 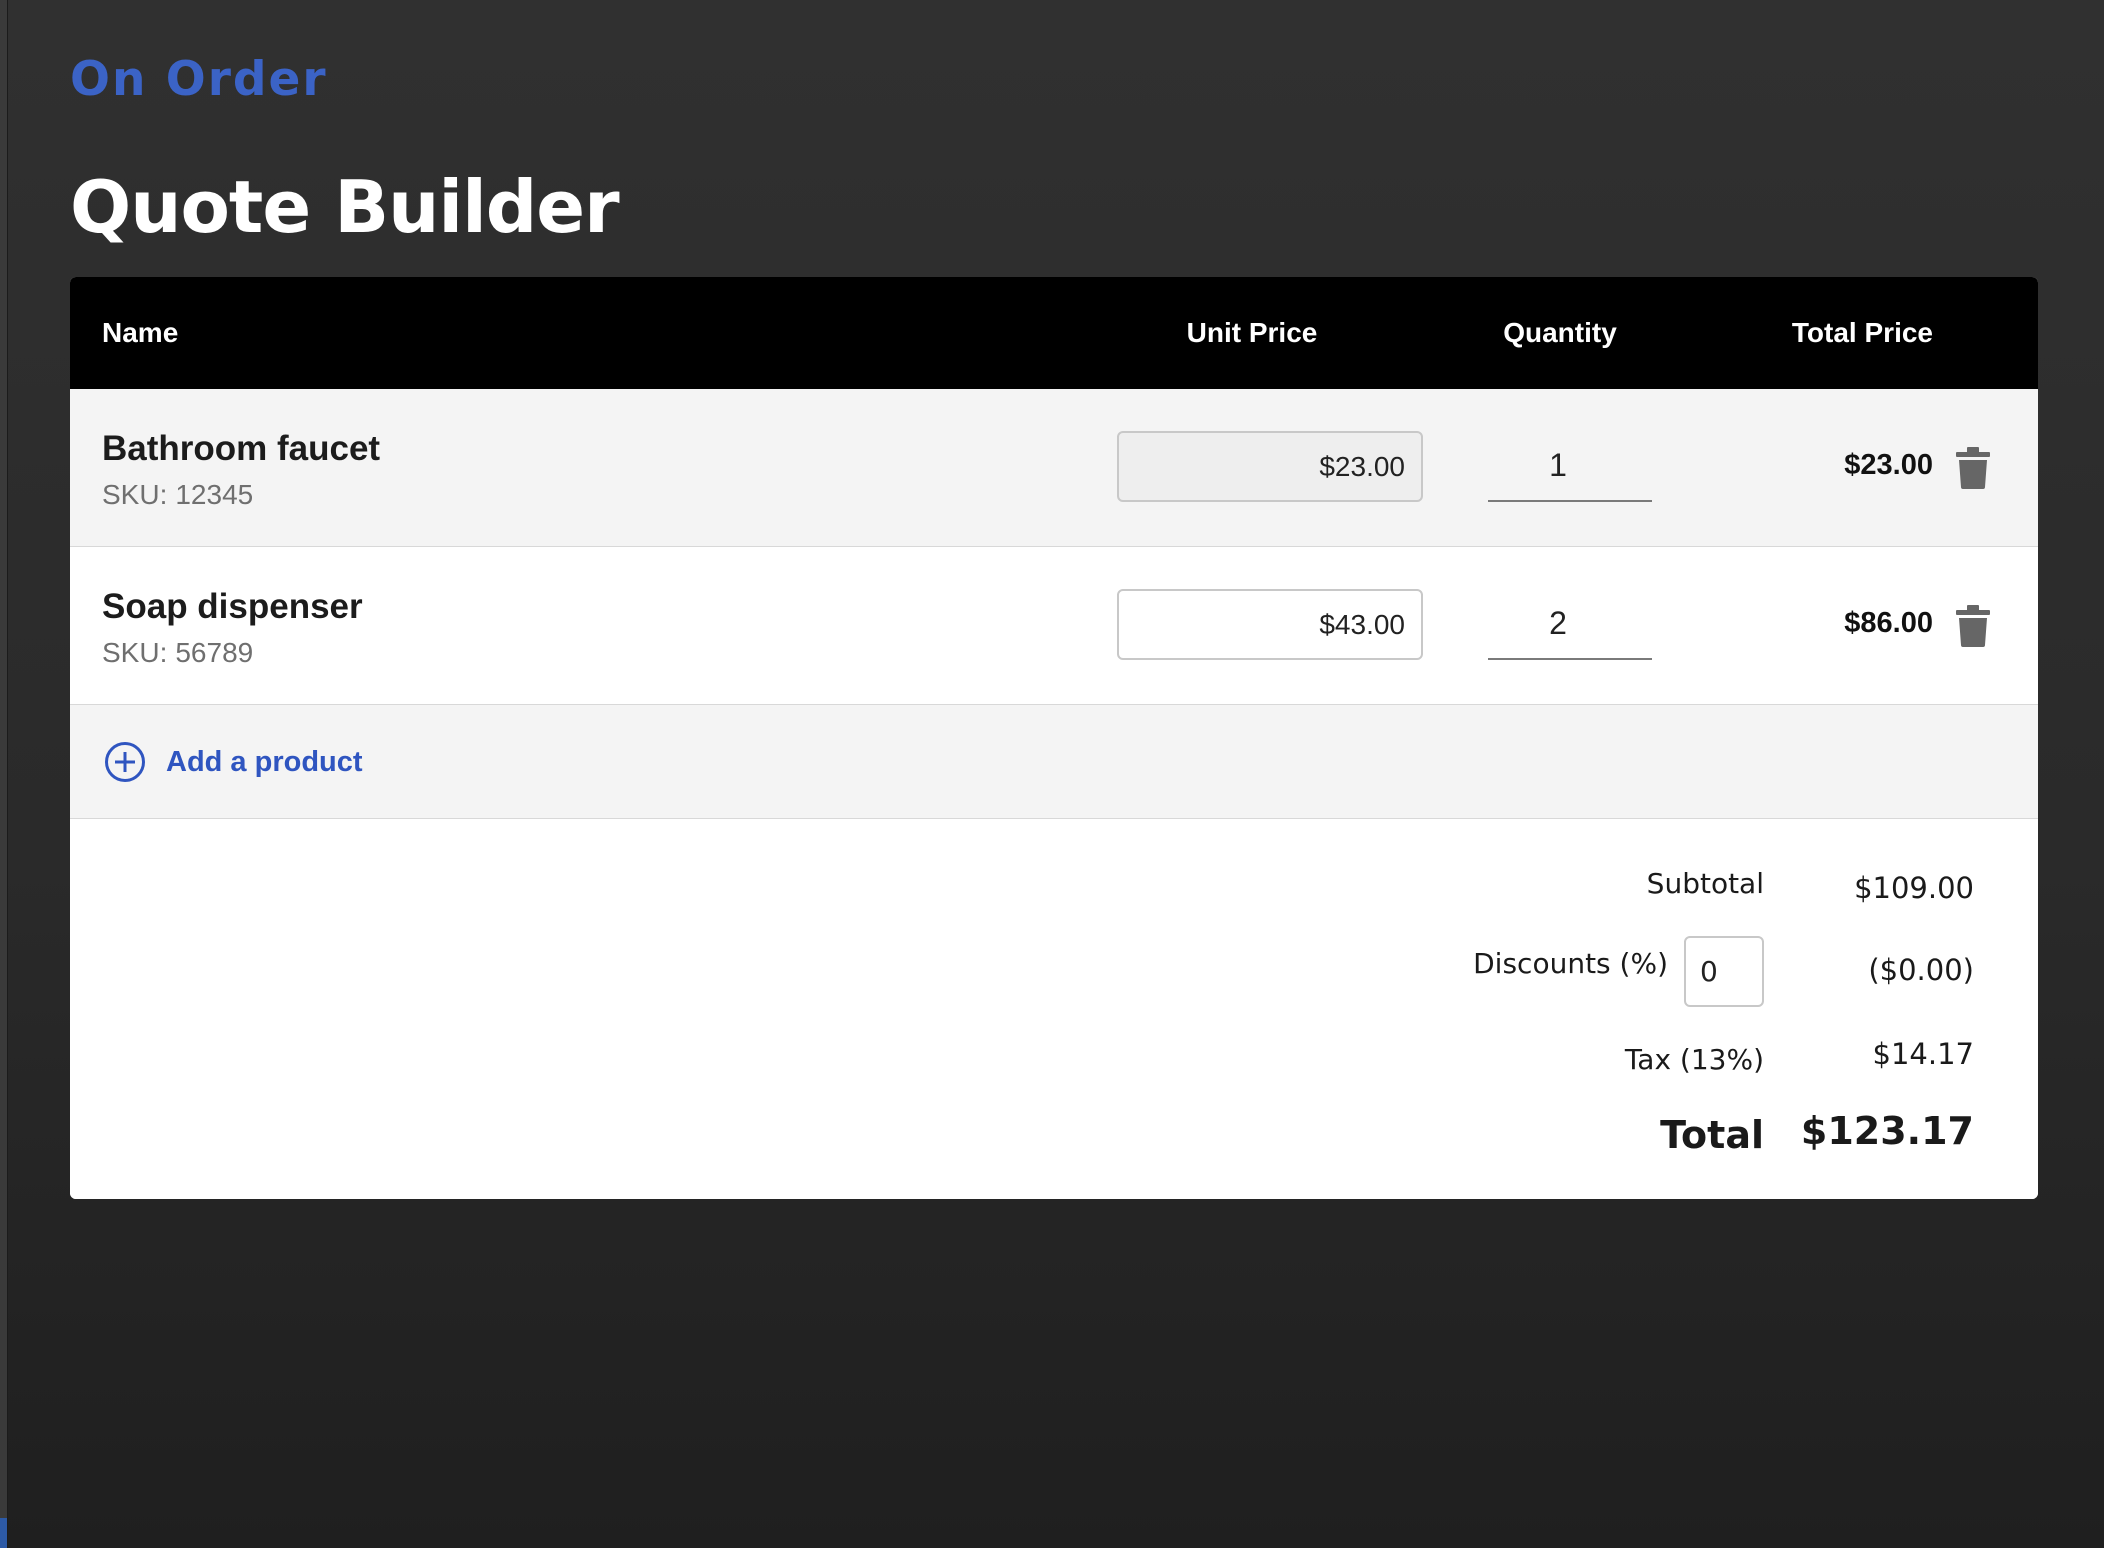 What do you see at coordinates (4, 774) in the screenshot?
I see `window-left-edge` at bounding box center [4, 774].